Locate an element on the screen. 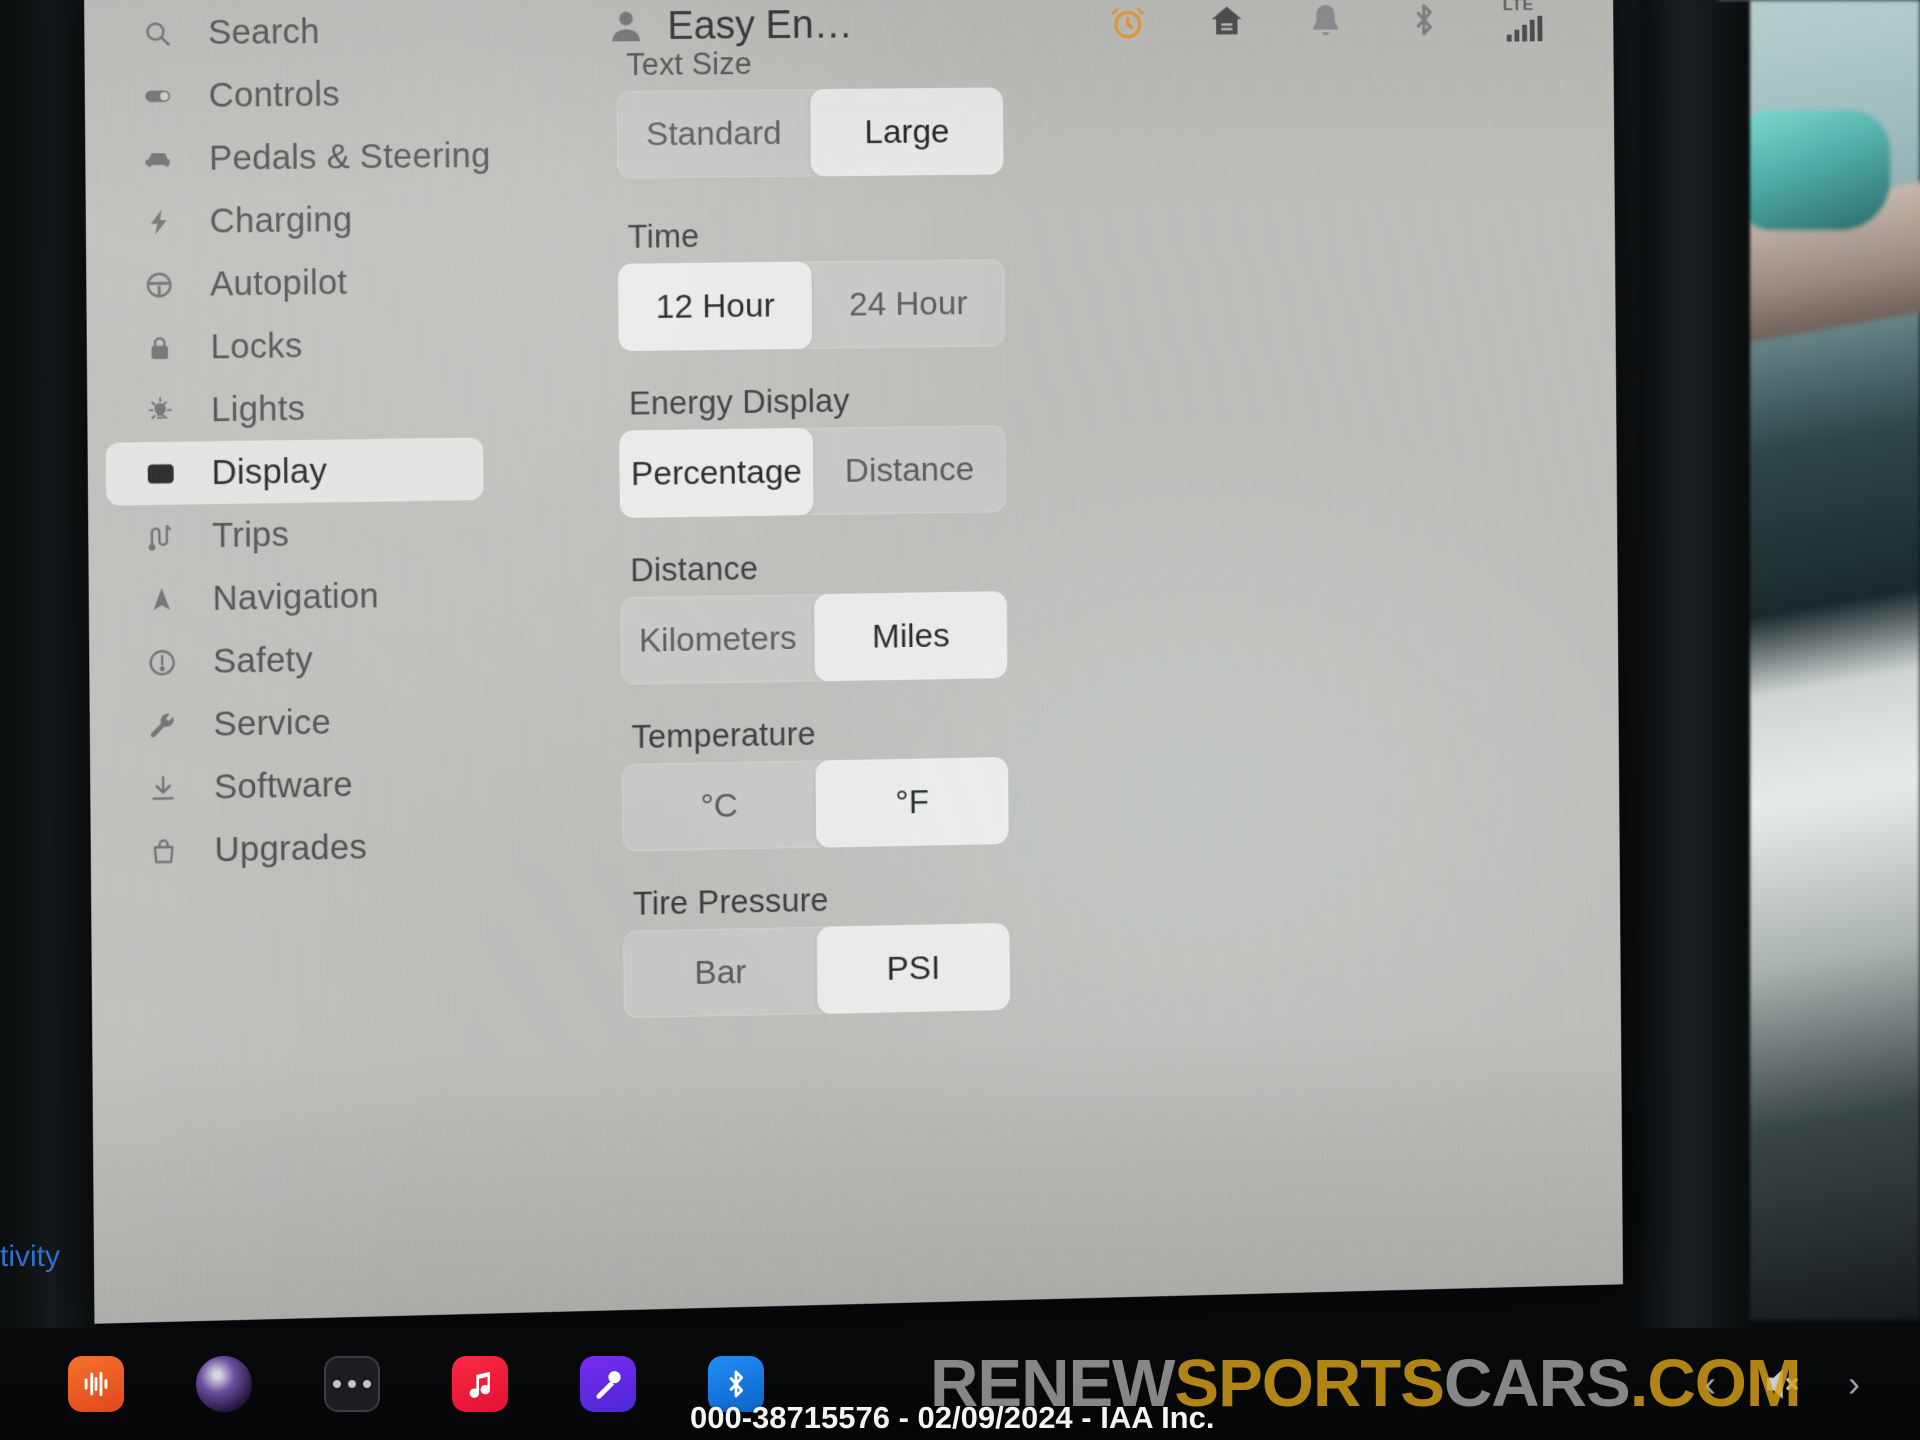 This screenshot has height=1440, width=1920. more-apps-icon is located at coordinates (352, 1384).